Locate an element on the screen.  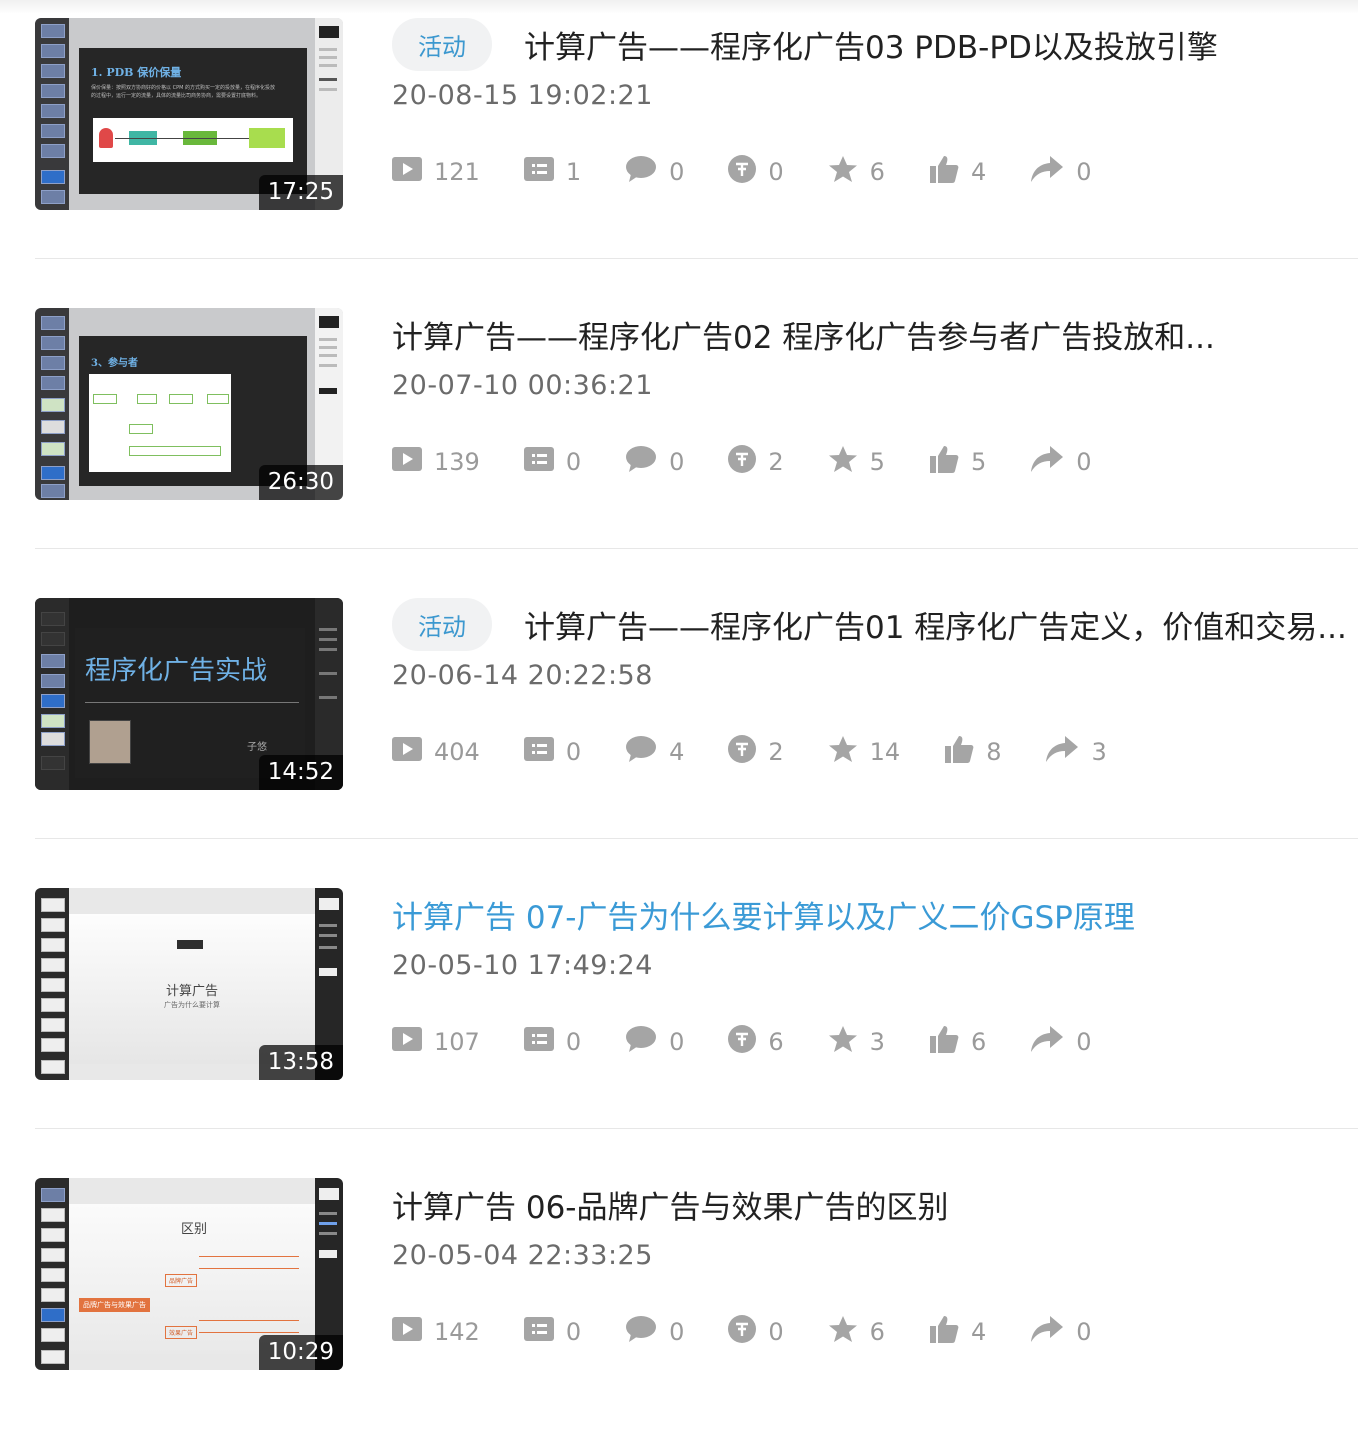
stat-likes: 5 is located at coordinates (957, 462).